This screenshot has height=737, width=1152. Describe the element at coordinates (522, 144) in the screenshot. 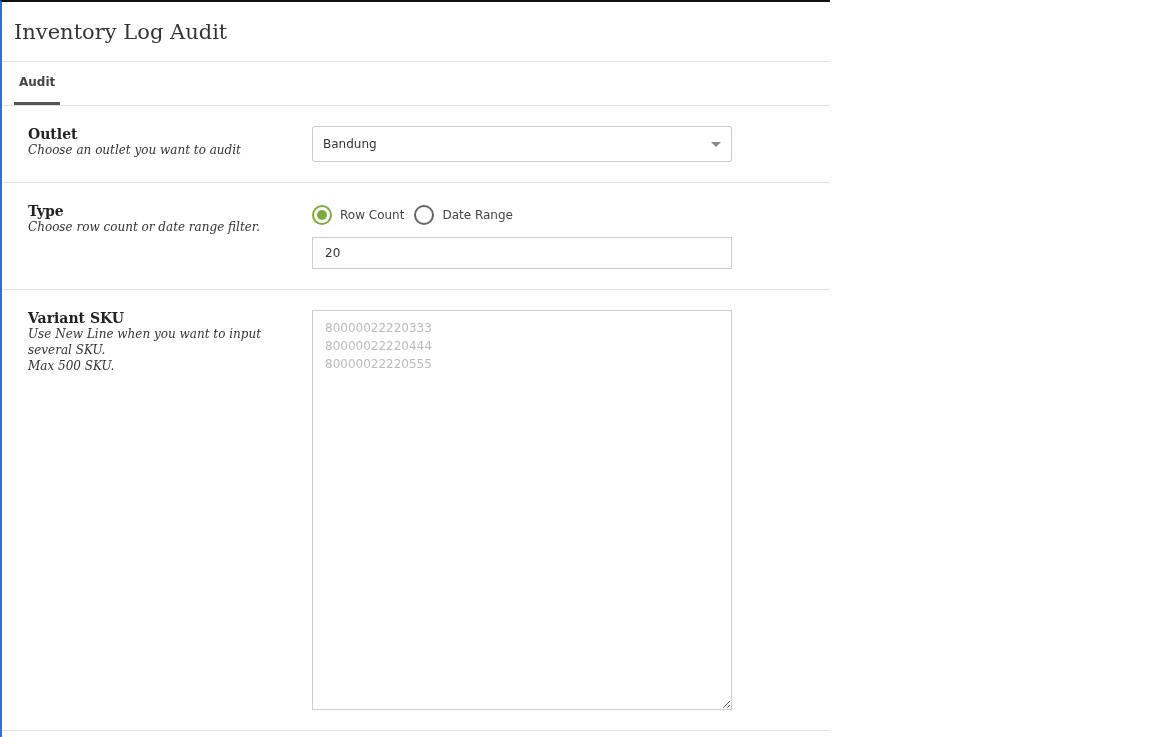

I see `outlet-dropdown: Bandung` at that location.